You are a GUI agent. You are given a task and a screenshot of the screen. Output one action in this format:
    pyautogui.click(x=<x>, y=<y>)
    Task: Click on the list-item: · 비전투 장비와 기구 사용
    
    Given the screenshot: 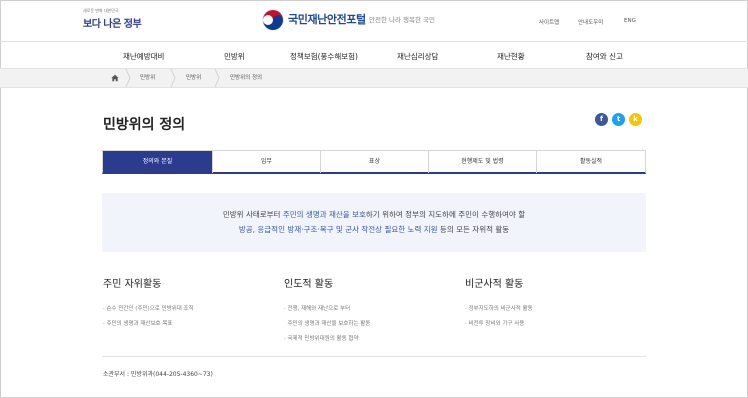 What is the action you would take?
    pyautogui.click(x=495, y=324)
    